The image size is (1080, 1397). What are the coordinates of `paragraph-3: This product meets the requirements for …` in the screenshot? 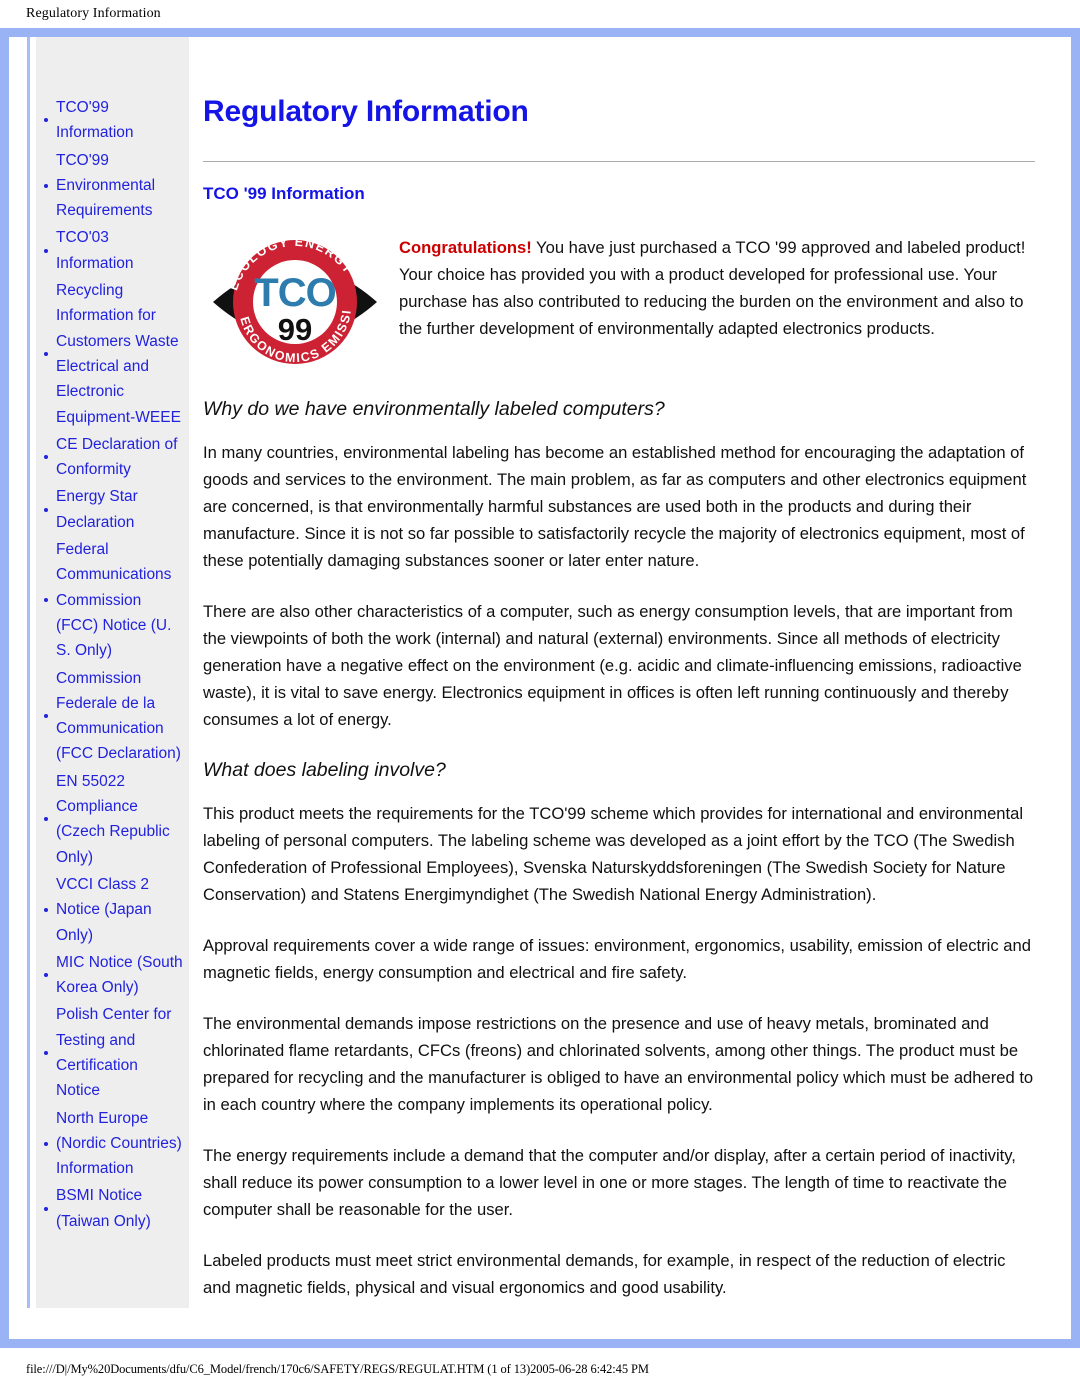 It's located at (613, 854).